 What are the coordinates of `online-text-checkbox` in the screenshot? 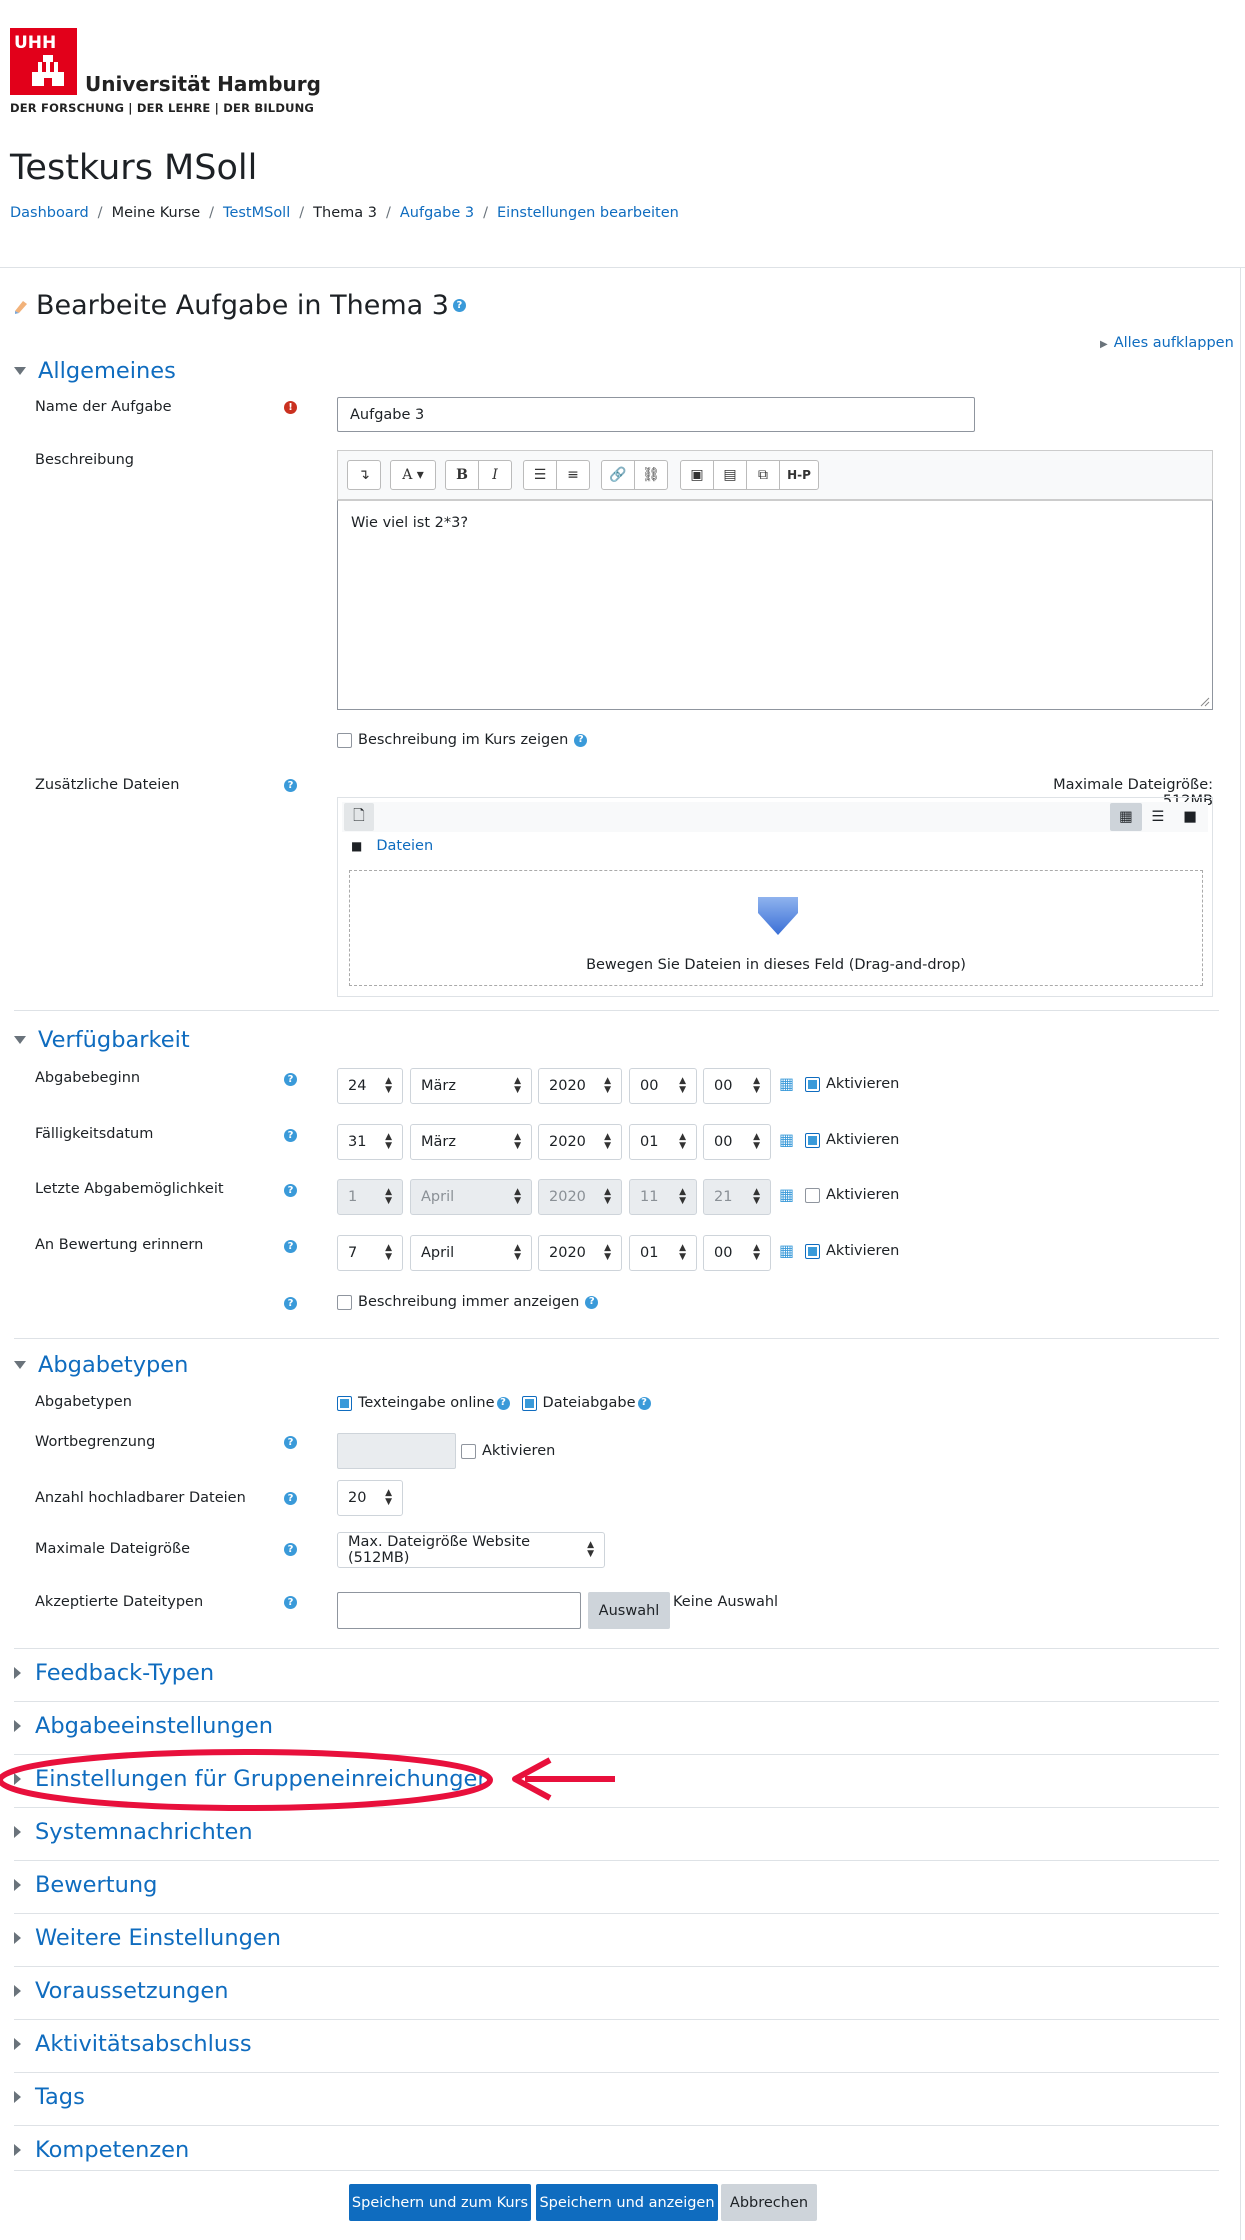 It's located at (344, 1403).